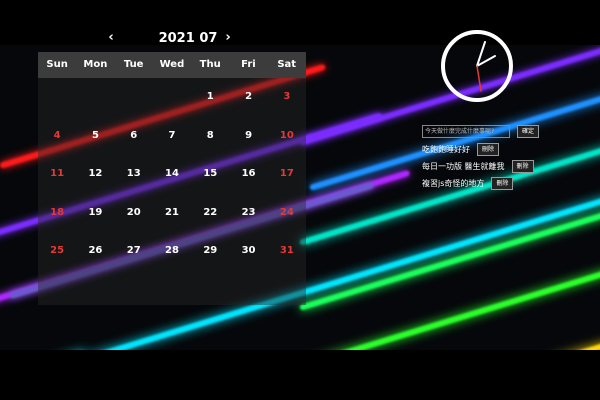 The height and width of the screenshot is (400, 600). Describe the element at coordinates (446, 149) in the screenshot. I see `todo-item-text: 吃飽飽睡好好` at that location.